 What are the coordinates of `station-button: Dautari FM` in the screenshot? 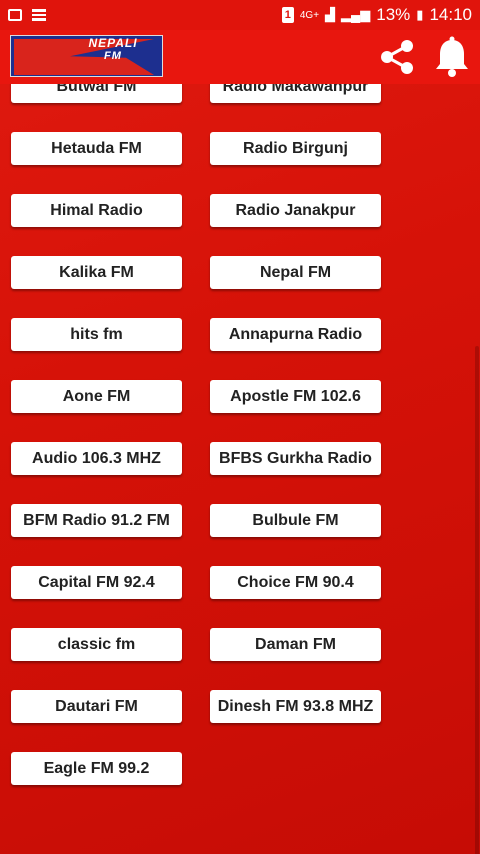 It's located at (96, 706).